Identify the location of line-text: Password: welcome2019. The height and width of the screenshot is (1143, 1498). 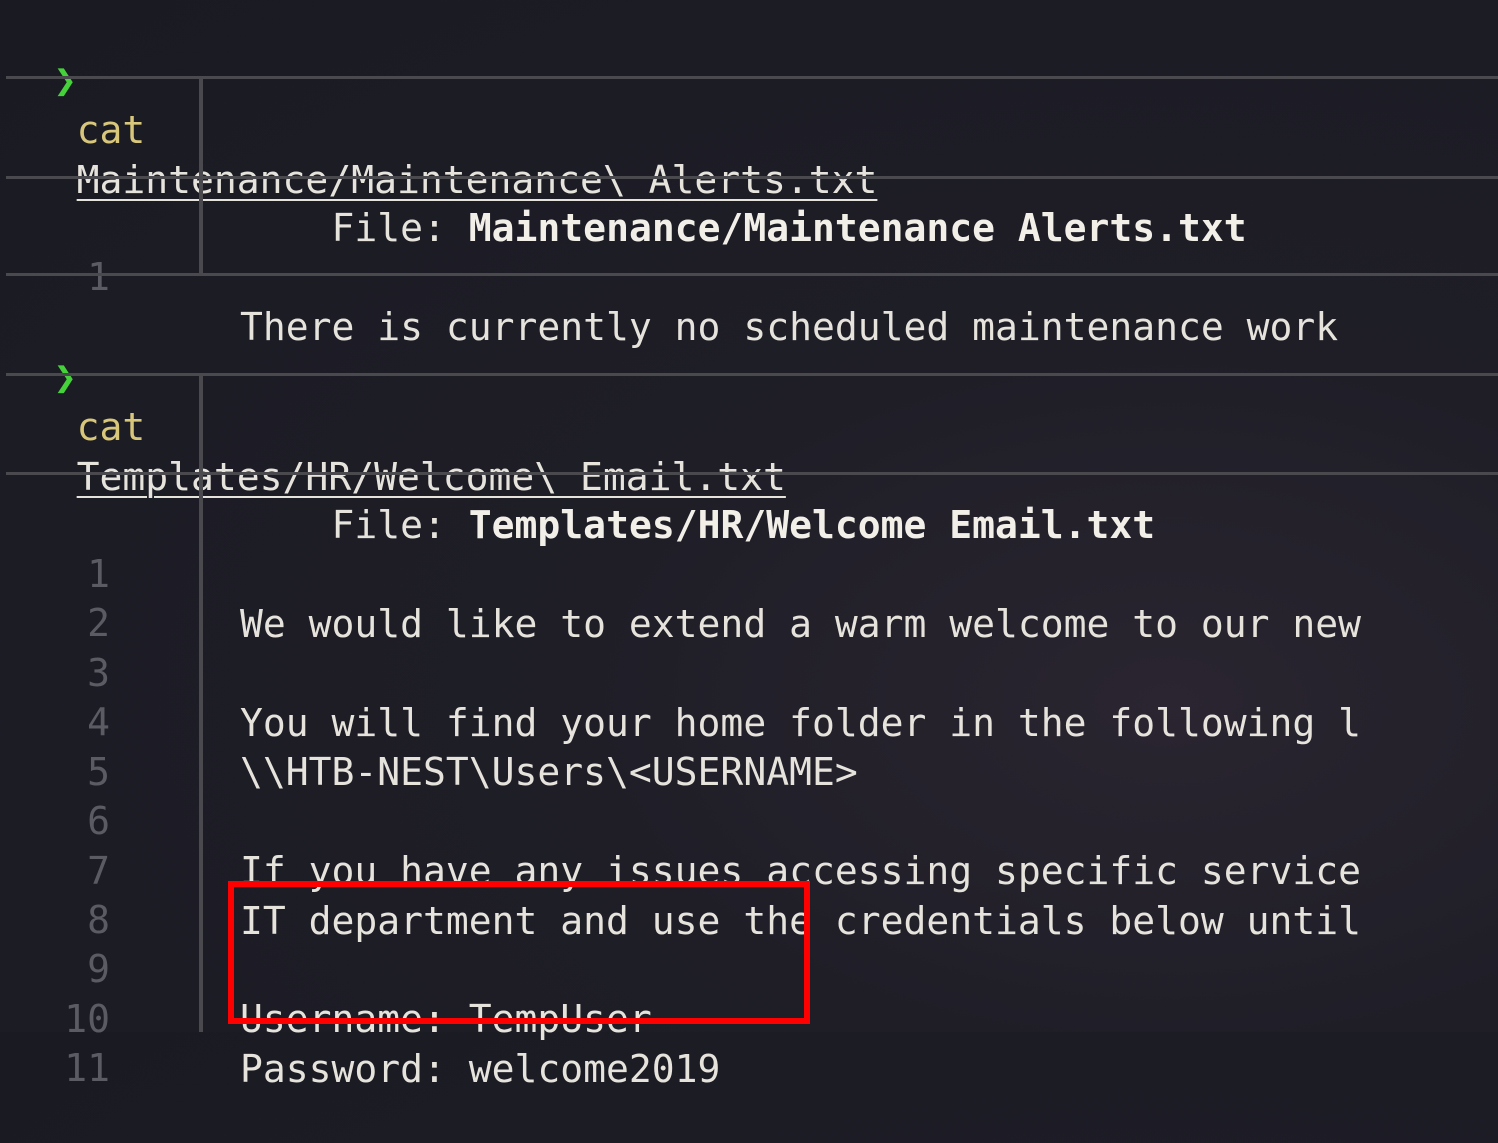
(480, 1069).